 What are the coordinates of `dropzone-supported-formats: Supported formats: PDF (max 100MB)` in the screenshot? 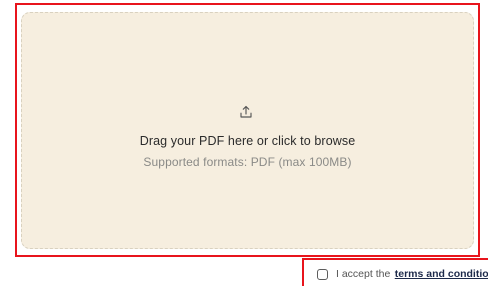 It's located at (247, 162).